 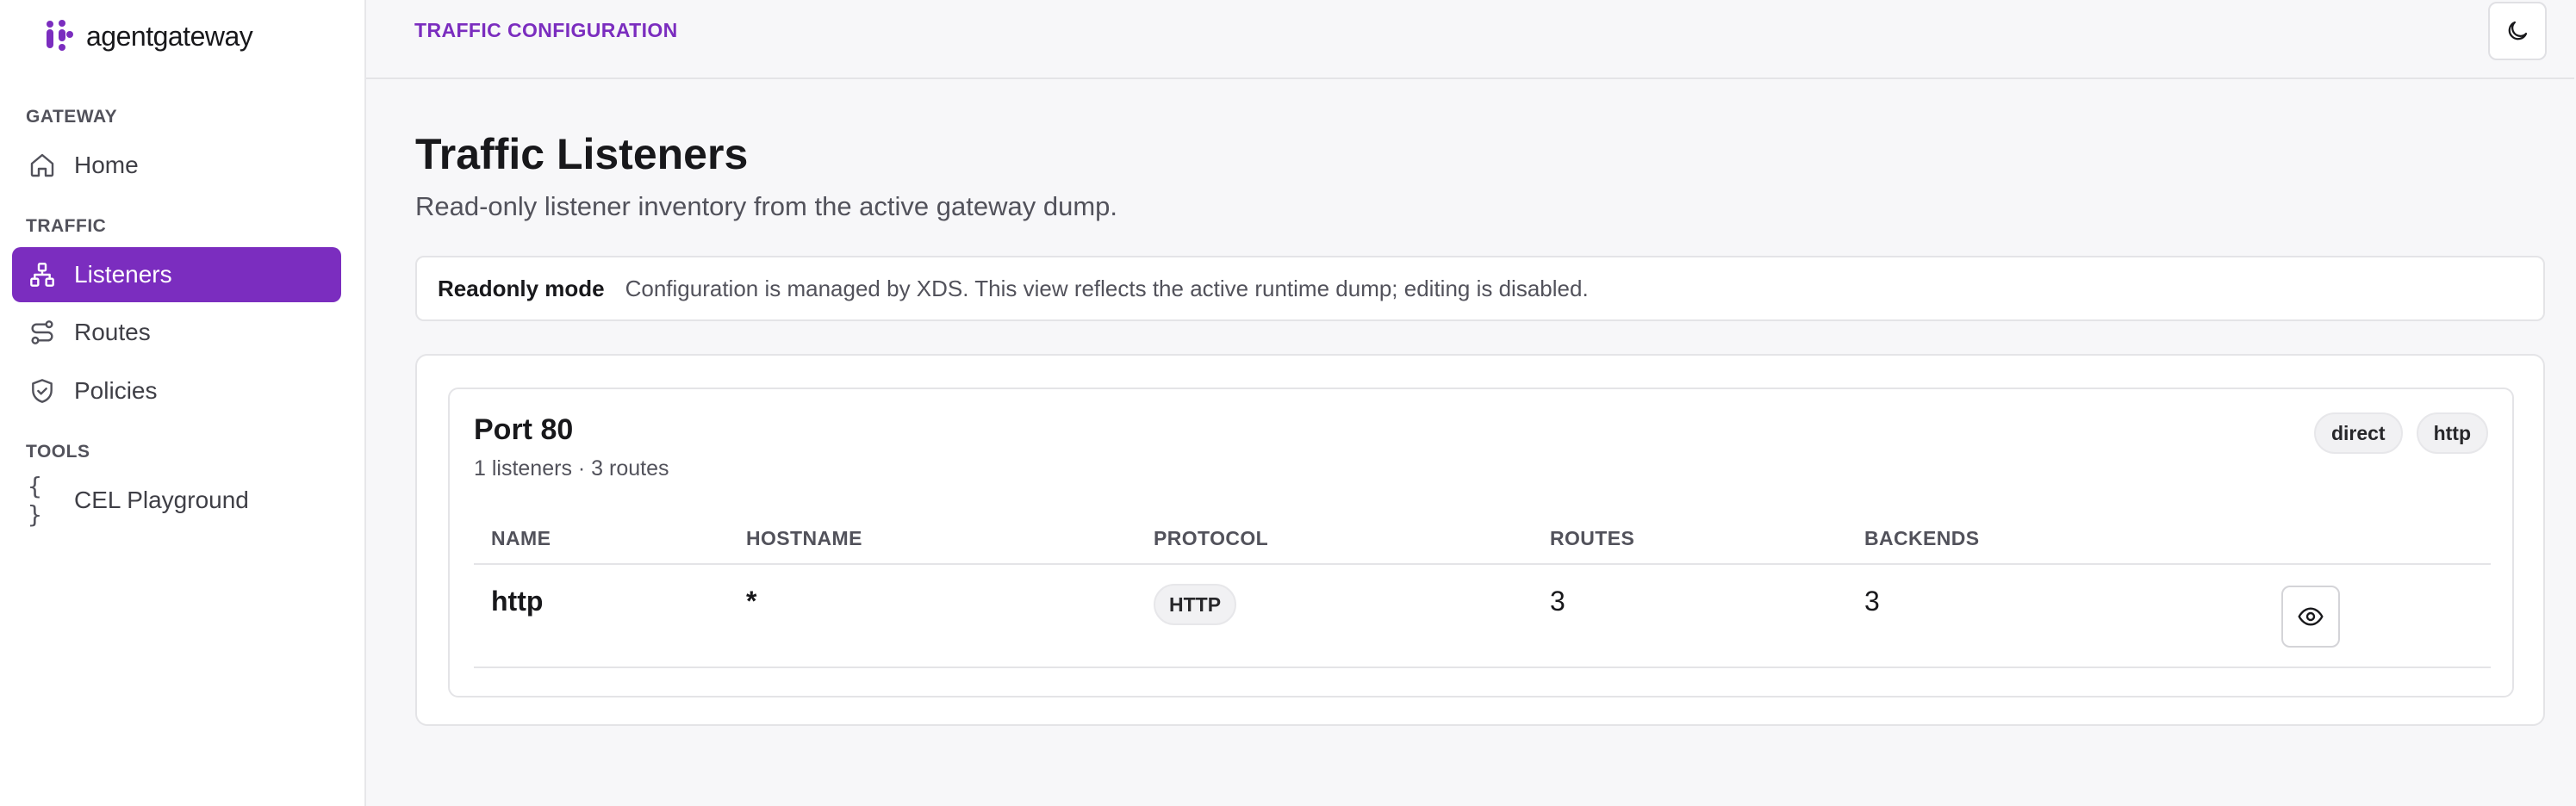 What do you see at coordinates (58, 452) in the screenshot?
I see `section-label-tools: TOOLS` at bounding box center [58, 452].